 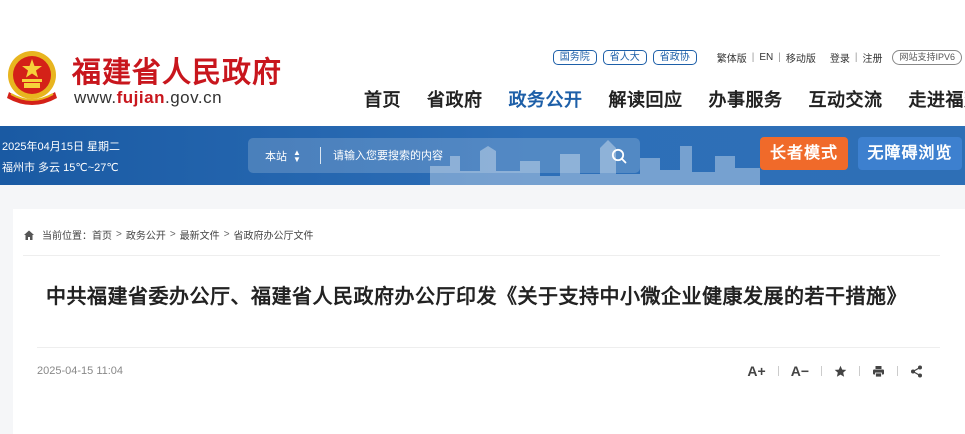 I want to click on main-nav: 首页 省政府 政务公开 解读回应 办事服务 互动交流 走进福建, so click(x=664, y=99).